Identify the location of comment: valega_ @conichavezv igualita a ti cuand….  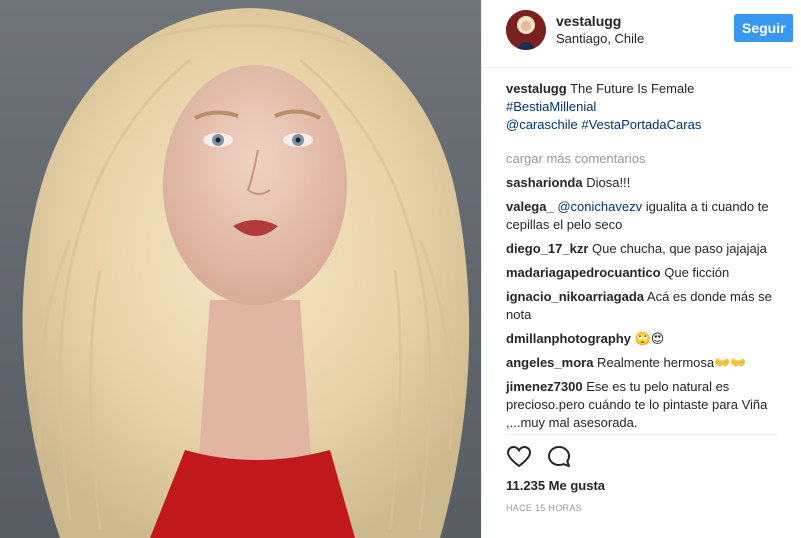
(641, 216).